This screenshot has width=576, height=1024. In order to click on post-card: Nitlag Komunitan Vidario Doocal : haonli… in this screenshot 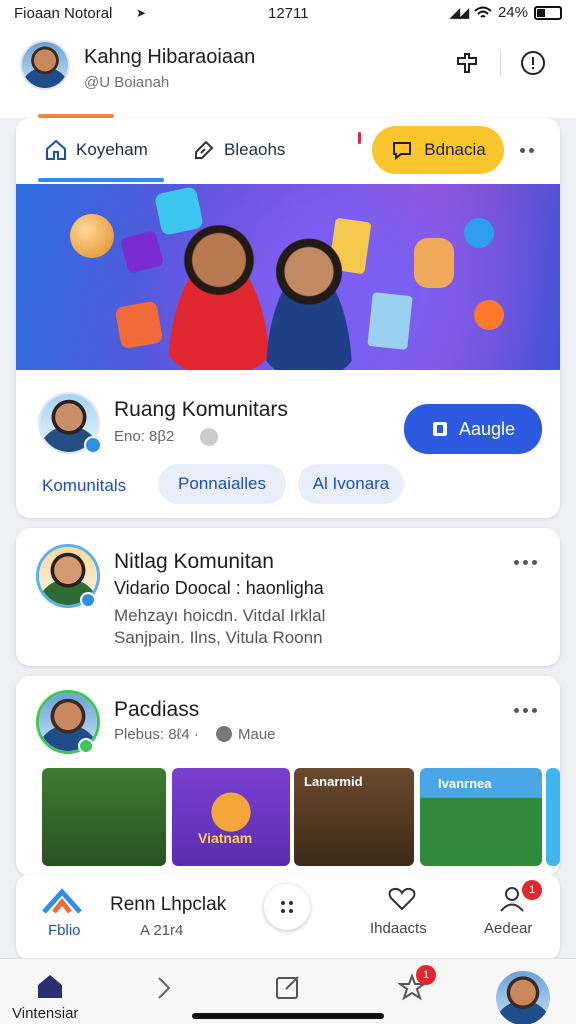, I will do `click(288, 597)`.